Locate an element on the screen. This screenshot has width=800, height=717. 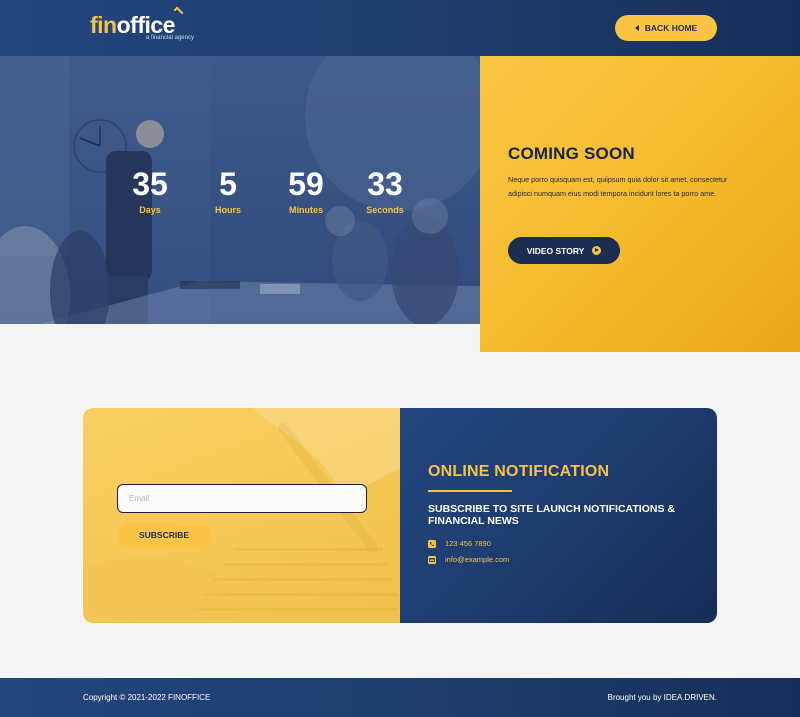
contact-email: info@example.com is located at coordinates (468, 559).